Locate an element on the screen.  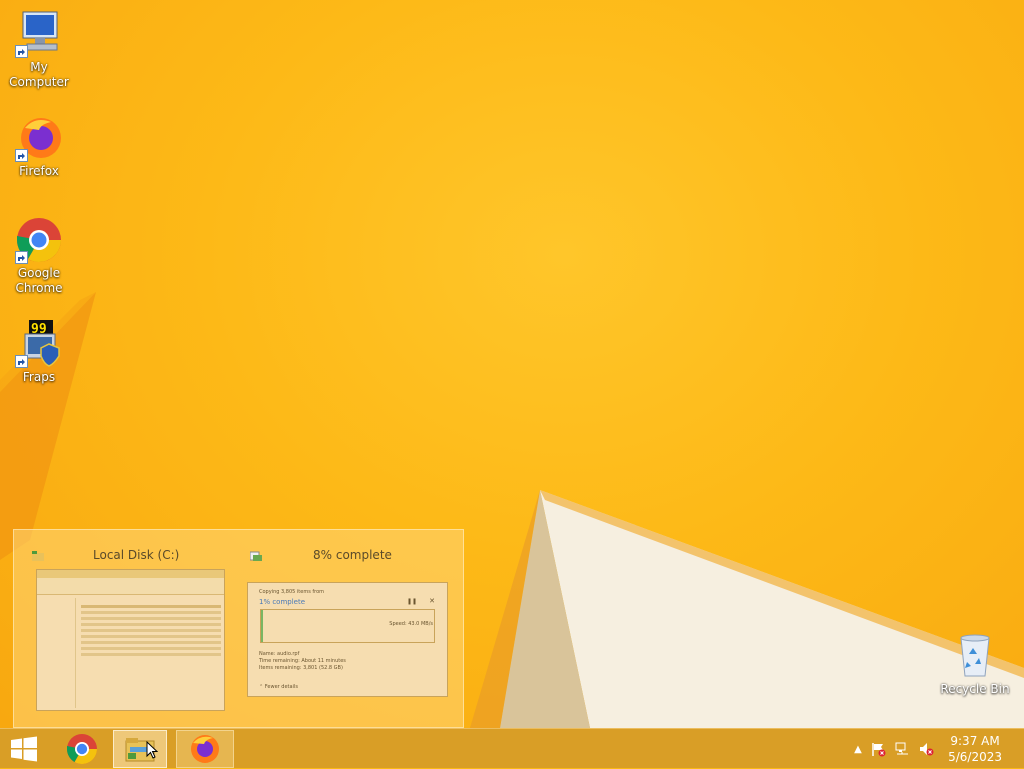
taskbar-firefox-button is located at coordinates (205, 749).